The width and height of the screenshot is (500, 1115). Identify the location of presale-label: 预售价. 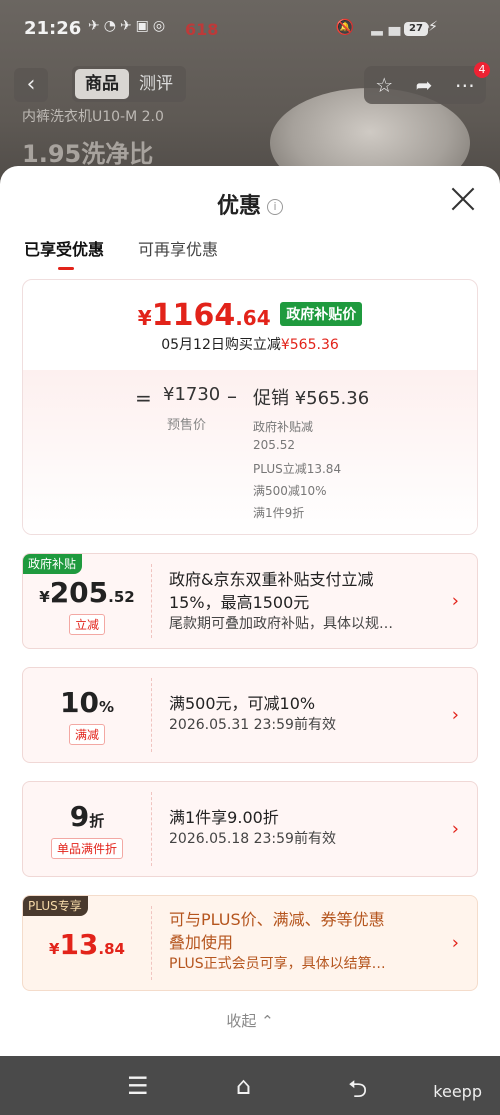
(187, 425).